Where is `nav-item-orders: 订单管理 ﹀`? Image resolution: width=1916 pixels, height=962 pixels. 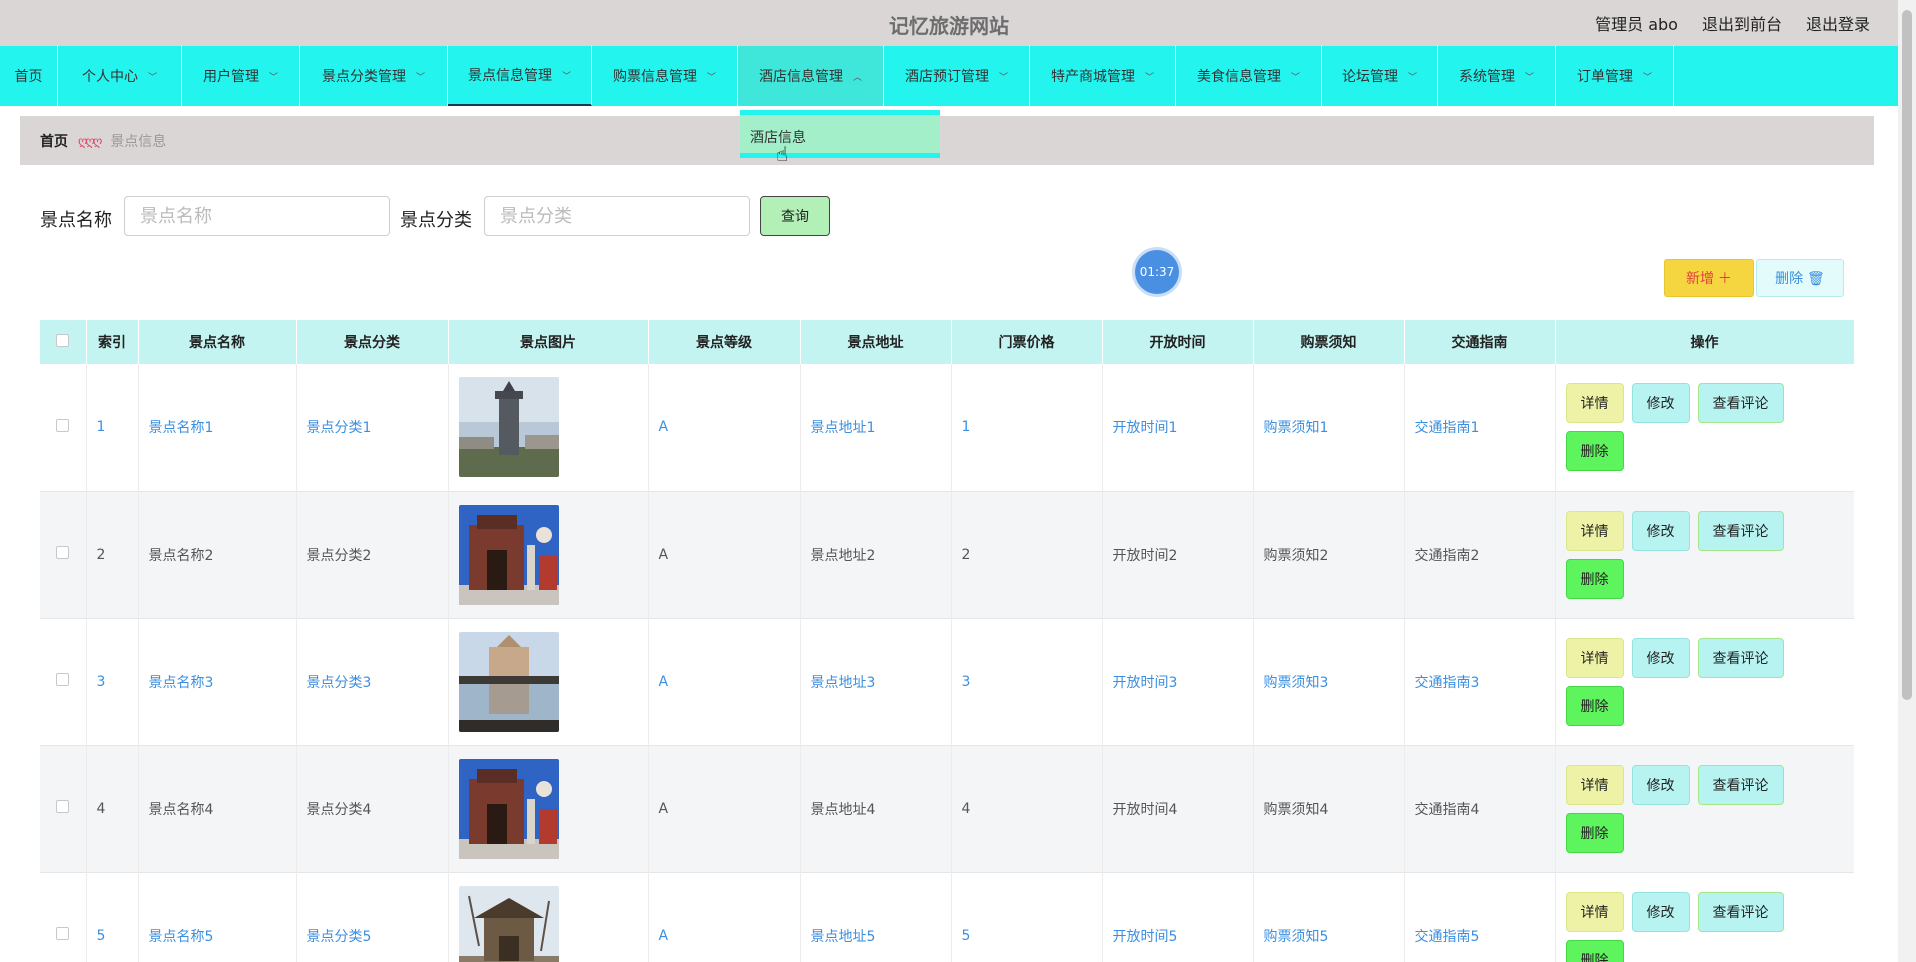
nav-item-orders: 订单管理 ﹀ is located at coordinates (1615, 76).